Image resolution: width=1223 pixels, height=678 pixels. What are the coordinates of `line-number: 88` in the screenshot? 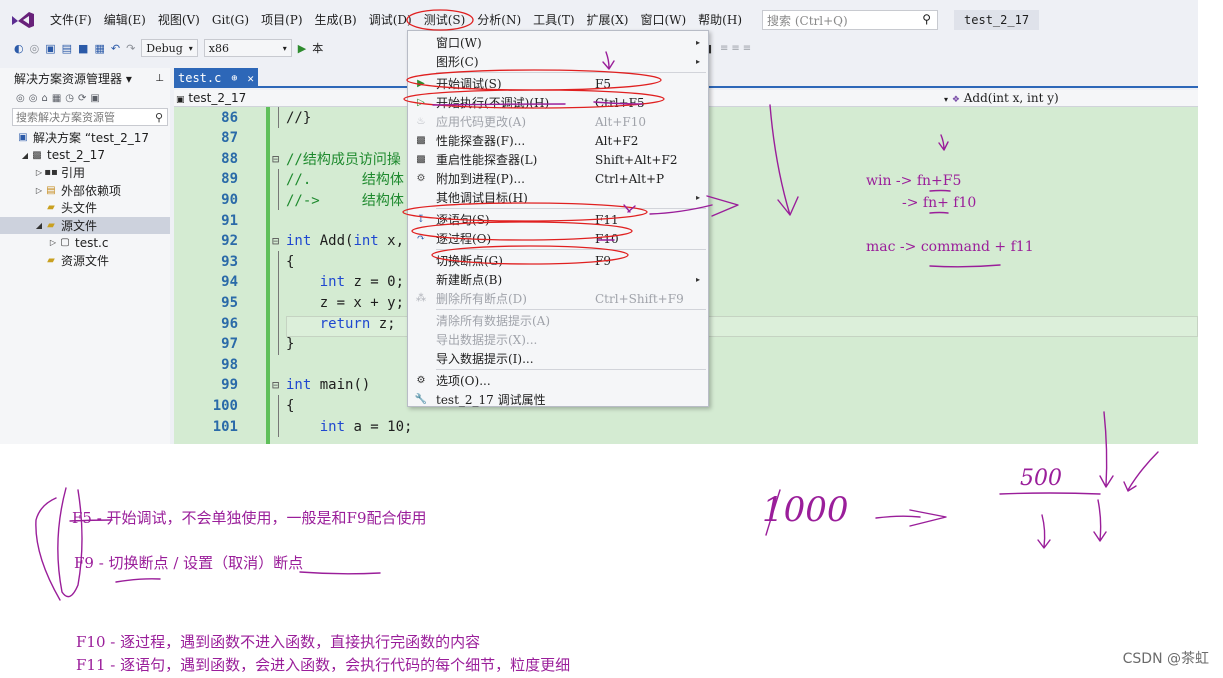 It's located at (229, 158).